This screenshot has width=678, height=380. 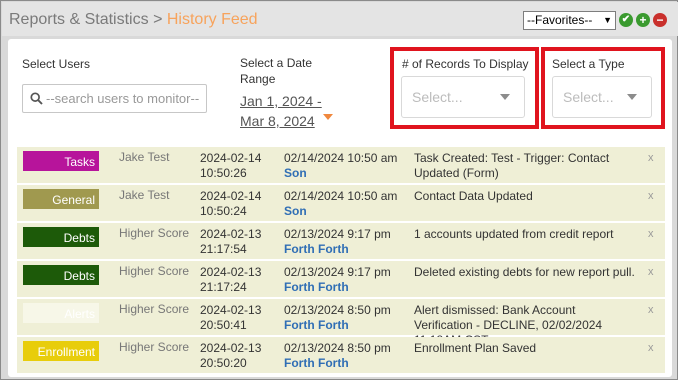 What do you see at coordinates (626, 20) in the screenshot?
I see `check-icon: ✔` at bounding box center [626, 20].